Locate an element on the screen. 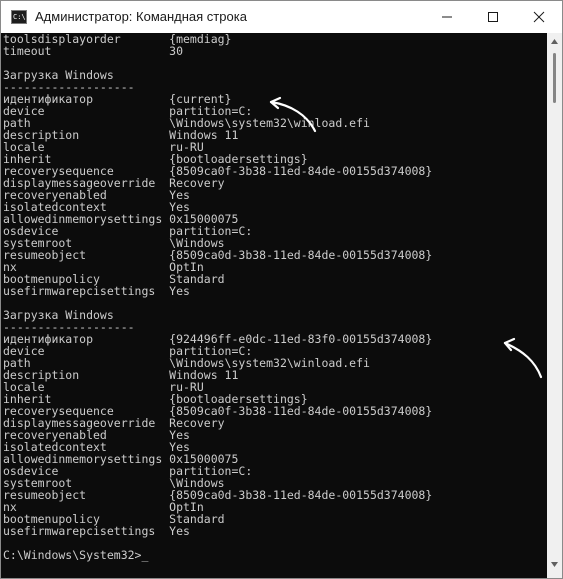 The height and width of the screenshot is (579, 563). maximize-button is located at coordinates (493, 17).